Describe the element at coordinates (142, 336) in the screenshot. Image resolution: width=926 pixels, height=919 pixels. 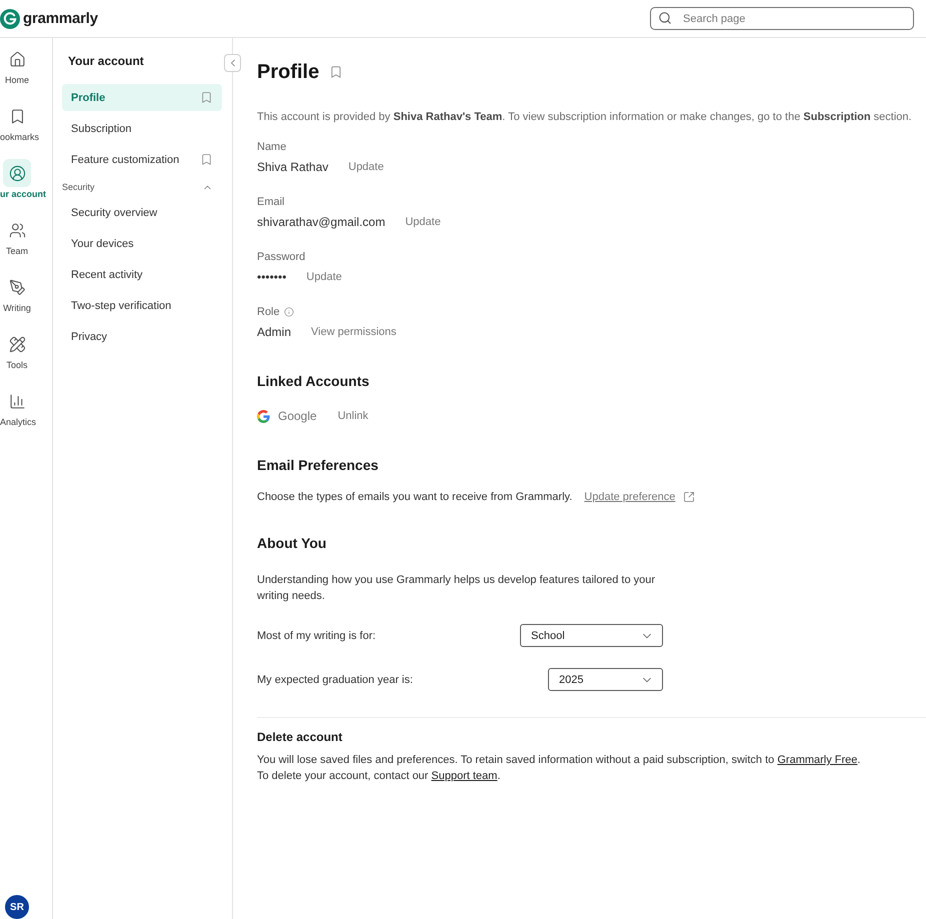
I see `sidebar-item: Privacy` at that location.